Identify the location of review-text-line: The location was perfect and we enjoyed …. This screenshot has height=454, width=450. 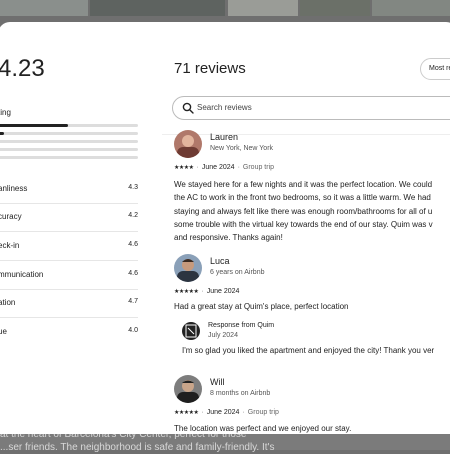
(263, 428).